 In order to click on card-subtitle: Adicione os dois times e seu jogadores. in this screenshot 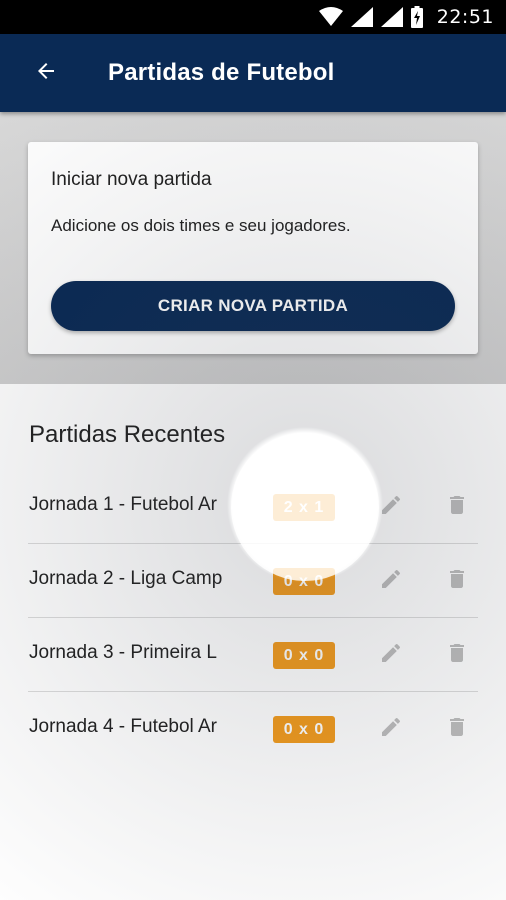, I will do `click(201, 225)`.